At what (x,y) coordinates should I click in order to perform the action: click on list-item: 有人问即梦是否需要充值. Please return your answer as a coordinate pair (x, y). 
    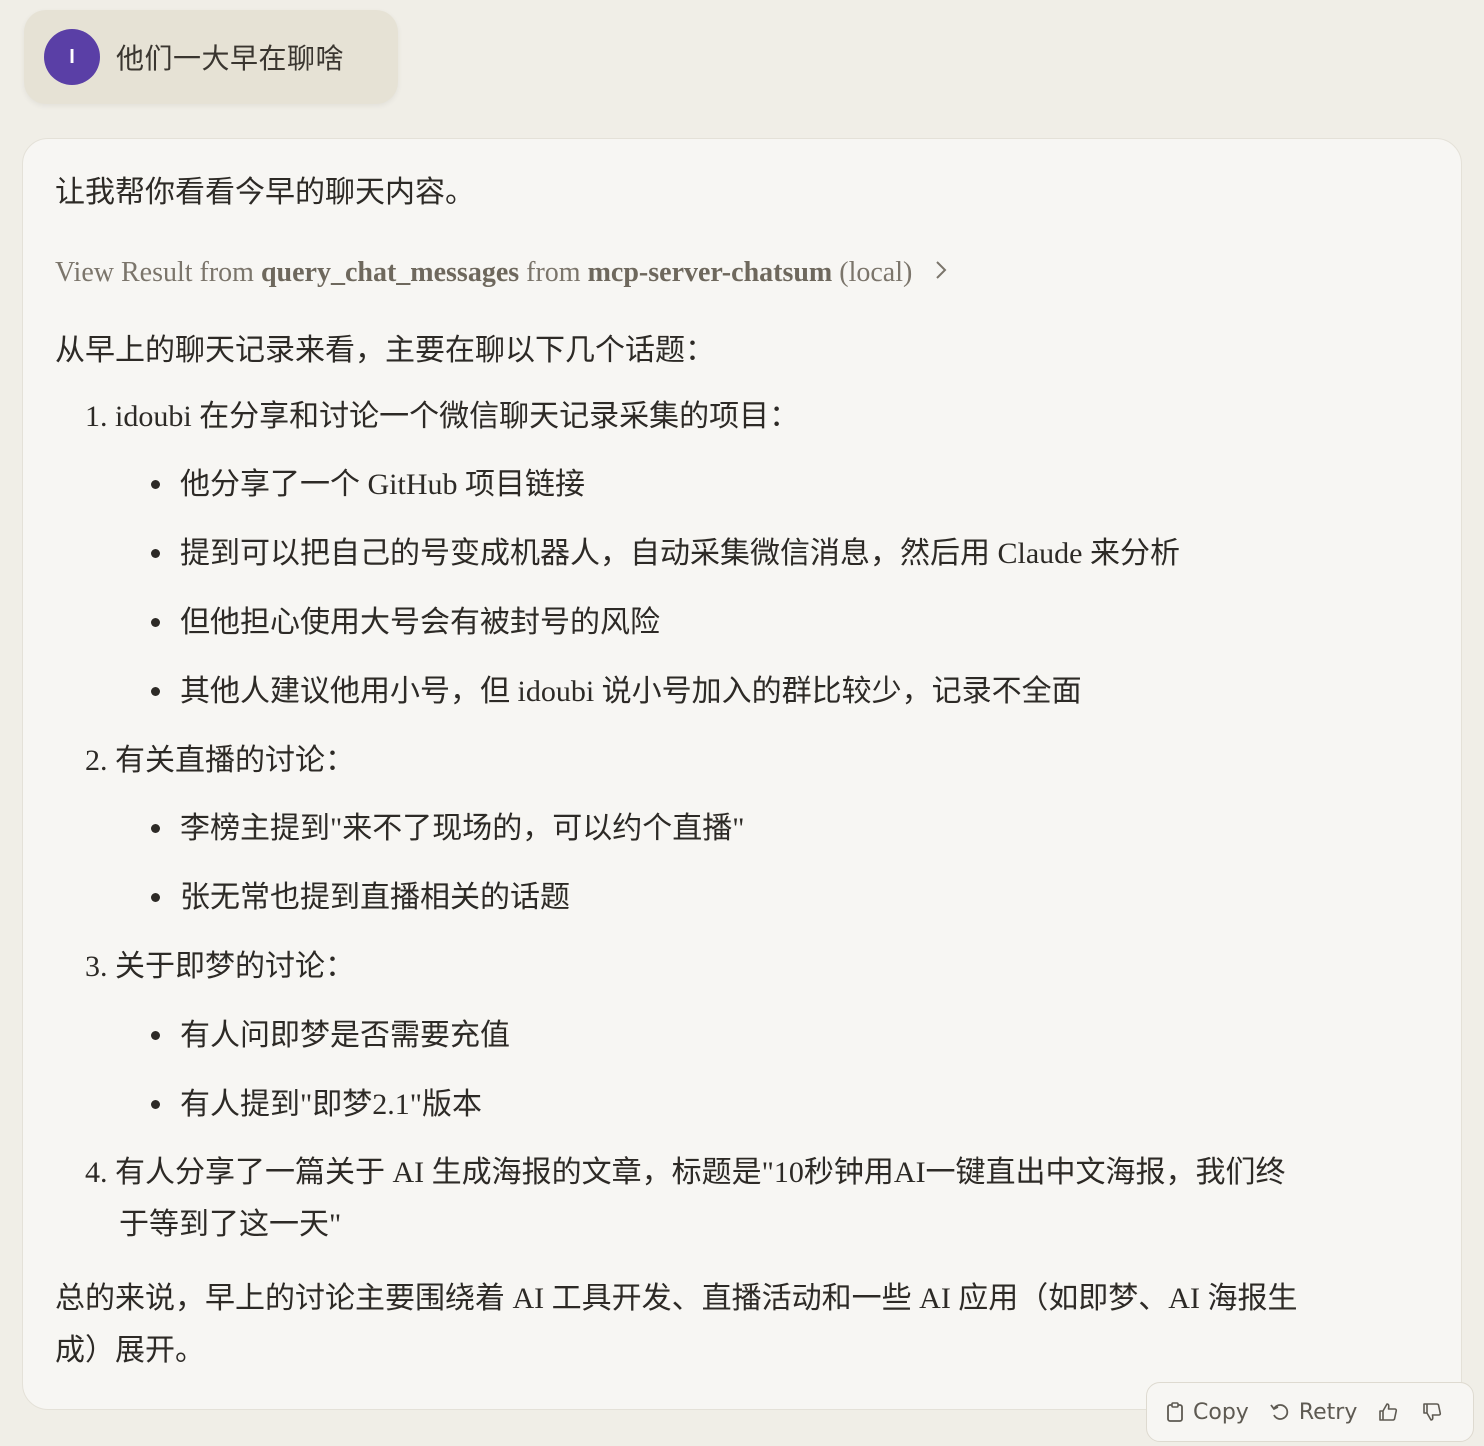
    Looking at the image, I should click on (330, 1036).